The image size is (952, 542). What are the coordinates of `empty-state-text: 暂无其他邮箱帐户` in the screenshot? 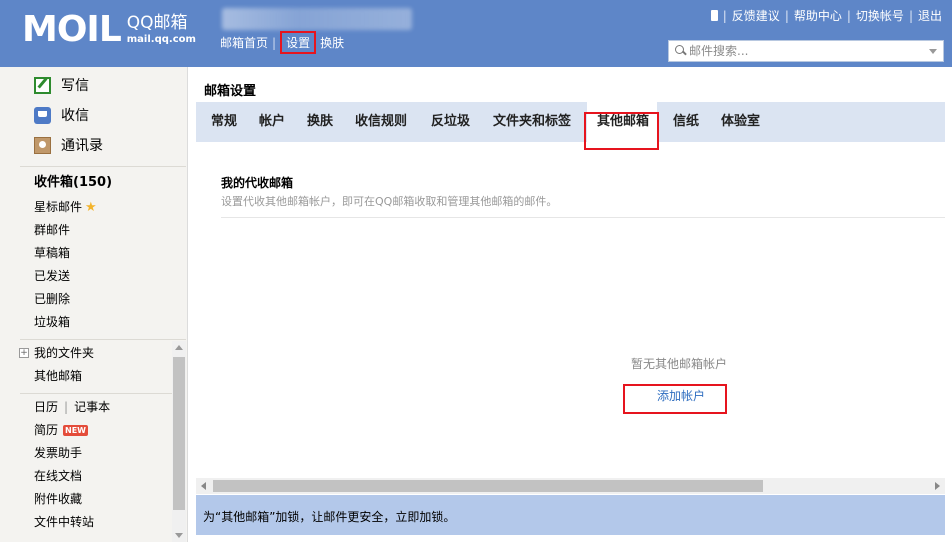 It's located at (679, 364).